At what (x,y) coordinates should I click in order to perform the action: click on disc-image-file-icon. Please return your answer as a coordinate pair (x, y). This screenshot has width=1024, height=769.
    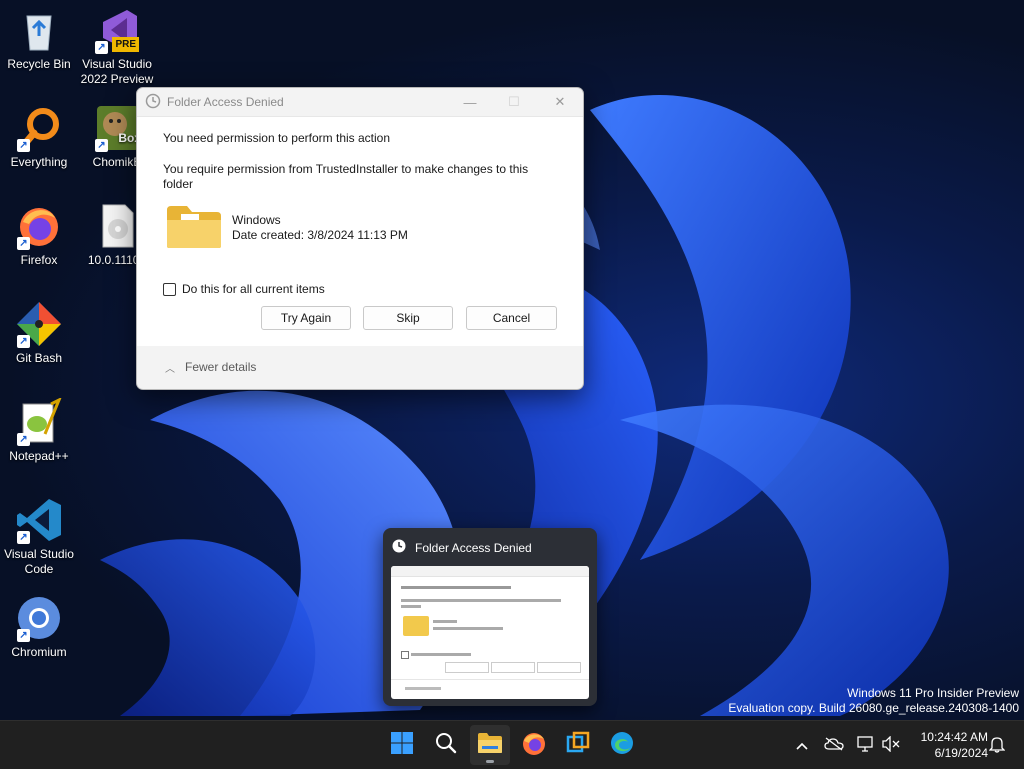
    Looking at the image, I should click on (117, 226).